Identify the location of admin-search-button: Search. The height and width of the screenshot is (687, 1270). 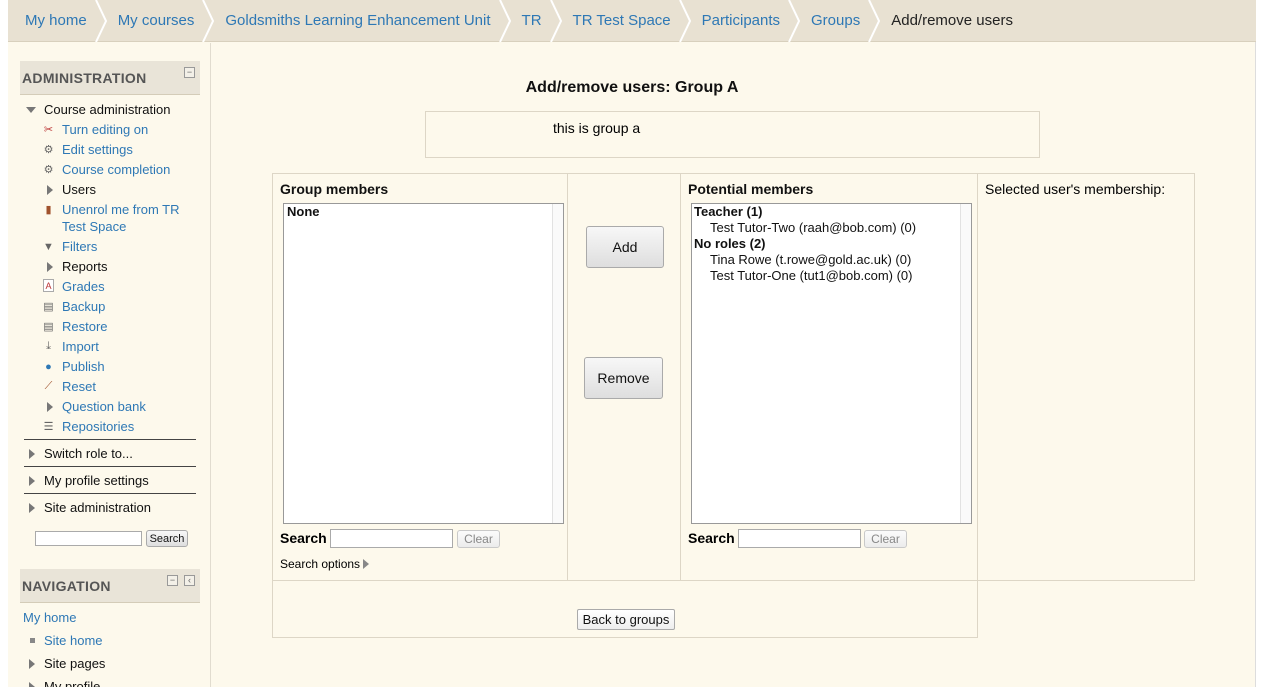
(167, 538).